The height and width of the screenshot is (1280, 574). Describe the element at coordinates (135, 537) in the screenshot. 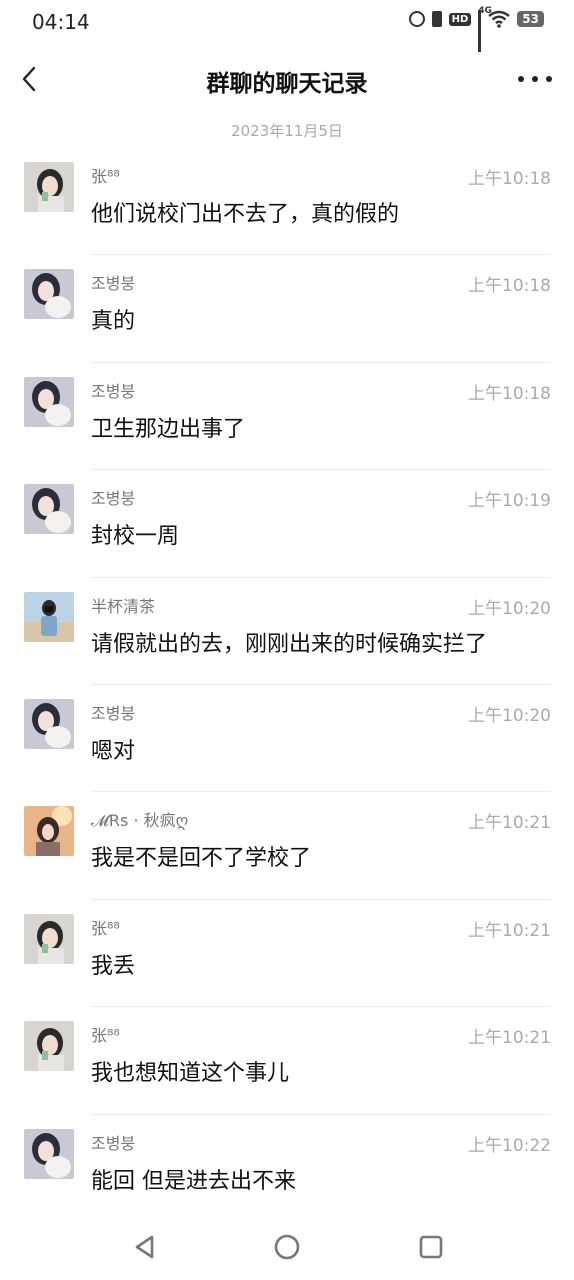

I see `message-text: 封校一周` at that location.